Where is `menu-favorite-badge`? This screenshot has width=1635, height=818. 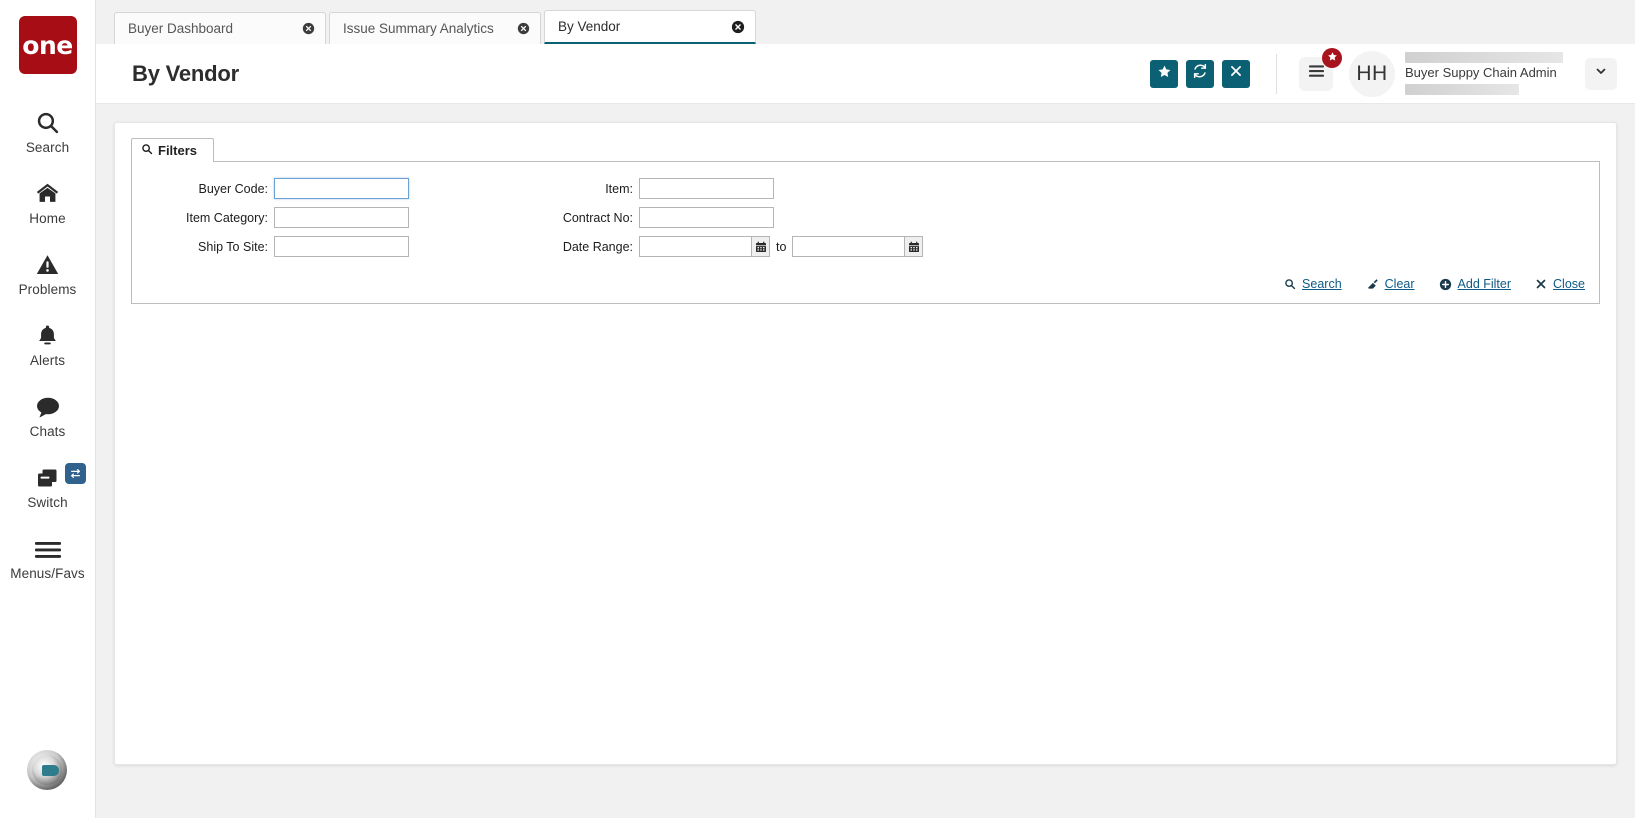
menu-favorite-badge is located at coordinates (1332, 57).